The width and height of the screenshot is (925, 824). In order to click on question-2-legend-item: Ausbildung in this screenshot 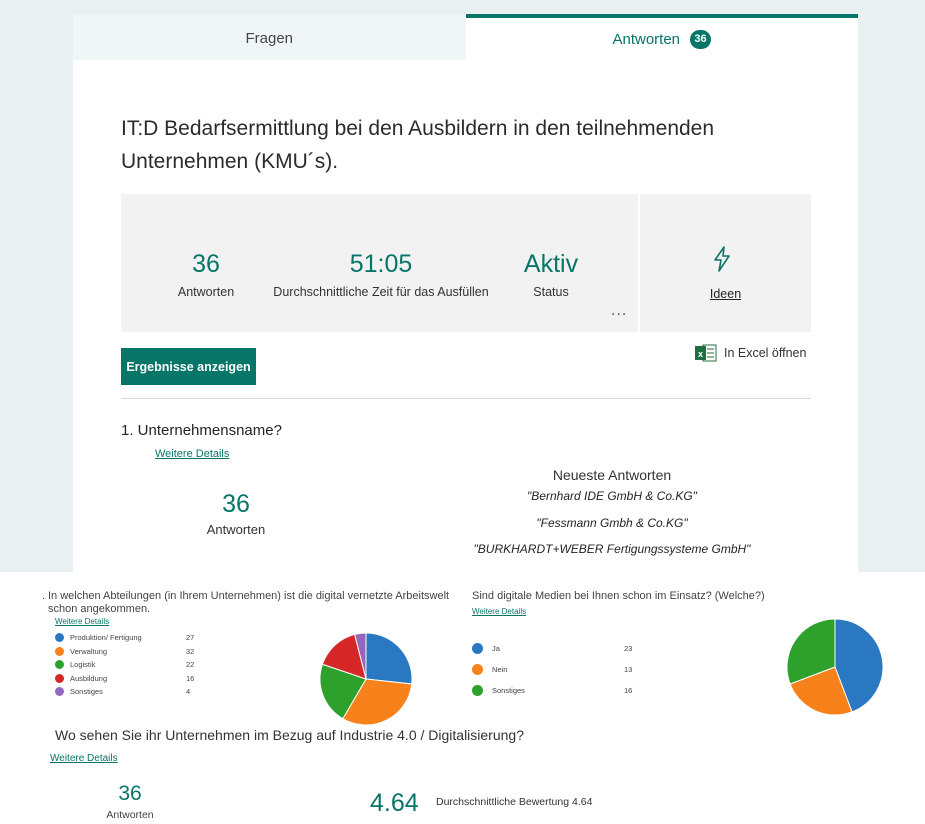, I will do `click(81, 678)`.